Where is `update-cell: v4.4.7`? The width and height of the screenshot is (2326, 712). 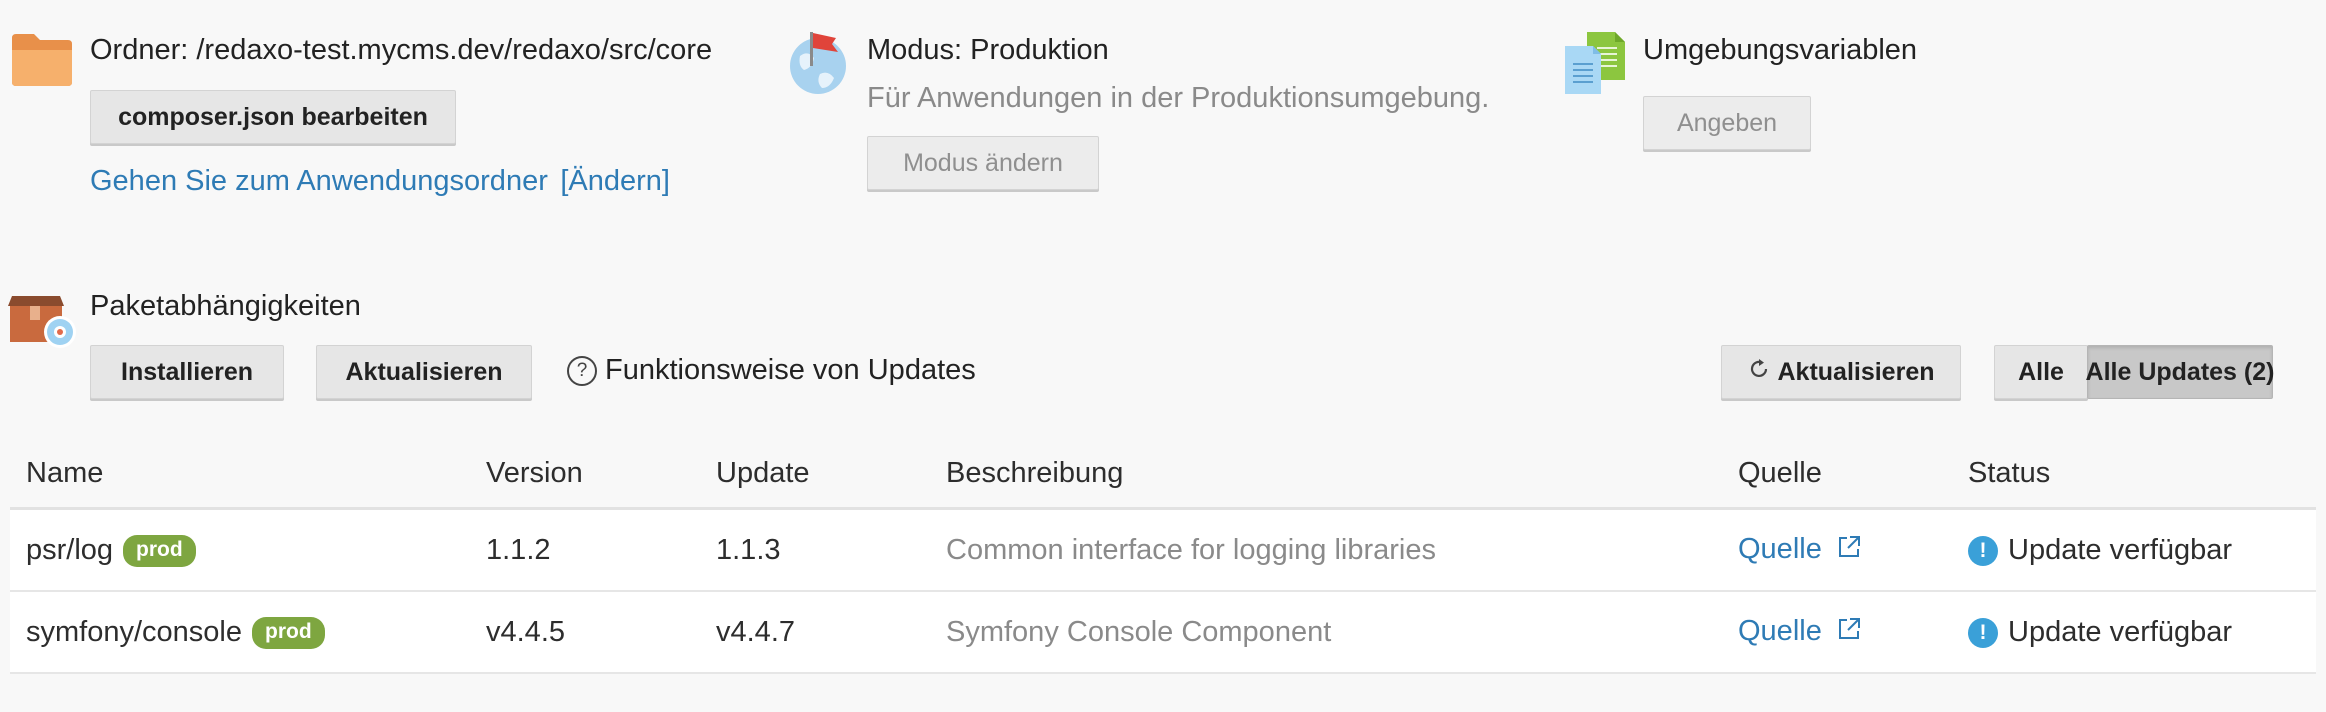 update-cell: v4.4.7 is located at coordinates (815, 632).